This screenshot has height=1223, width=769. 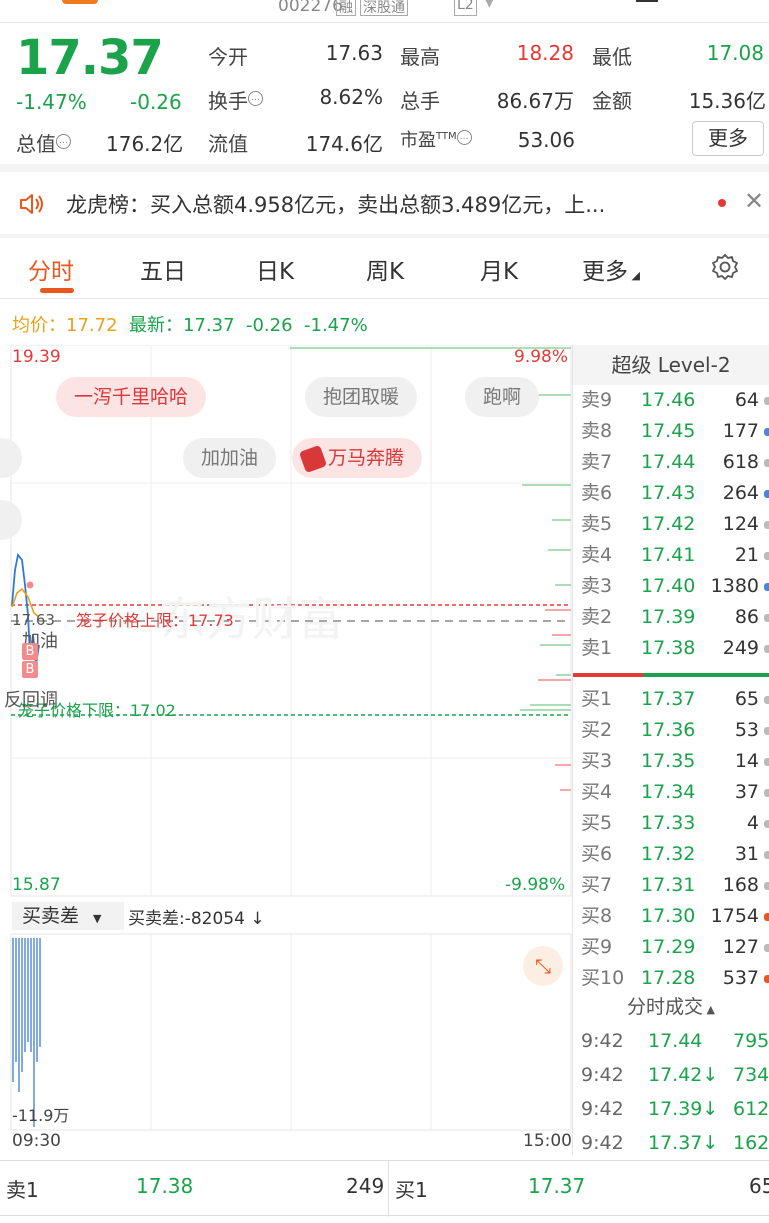 I want to click on settings-gear-icon, so click(x=725, y=267).